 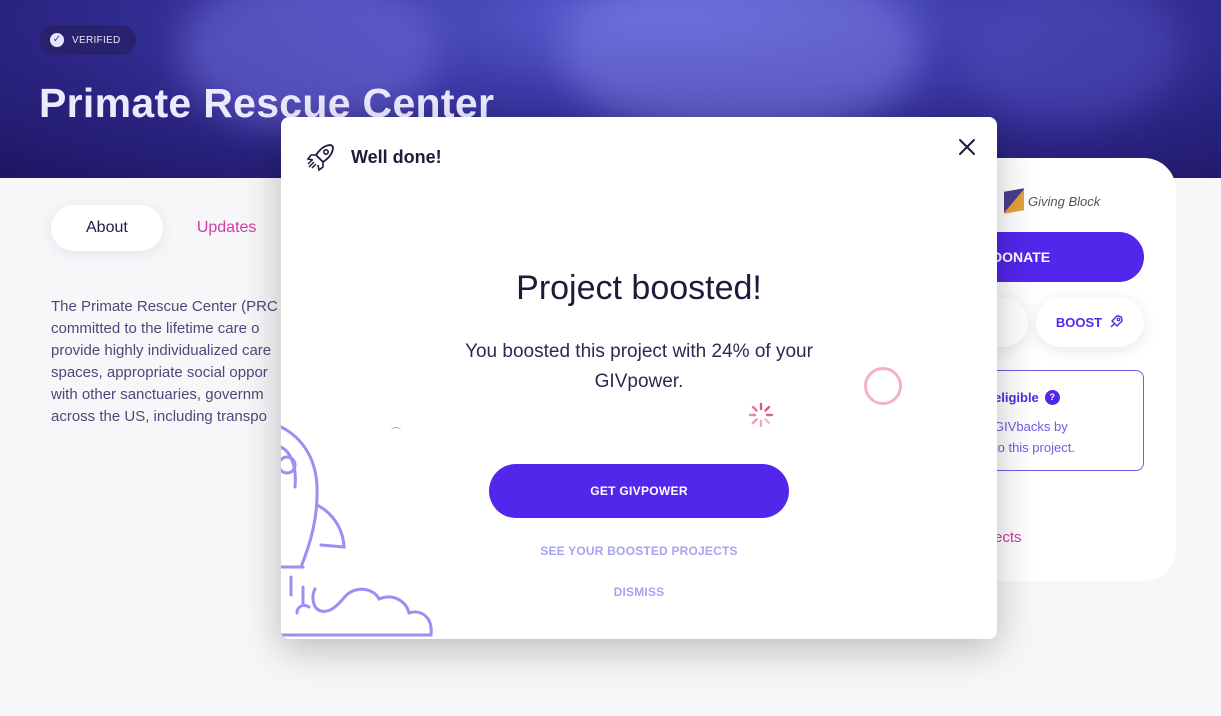 I want to click on hero-image-blur, so click(x=1070, y=60).